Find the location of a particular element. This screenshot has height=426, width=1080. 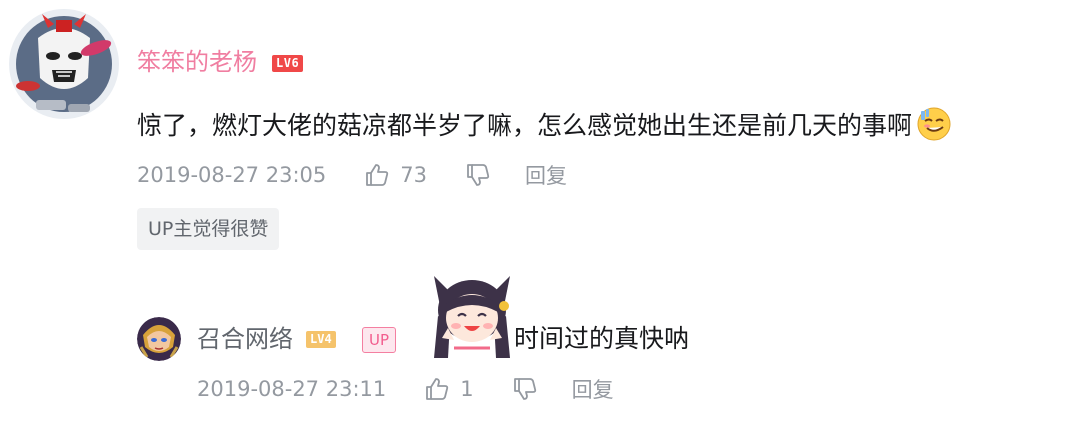

reply-user-avatar is located at coordinates (159, 339).